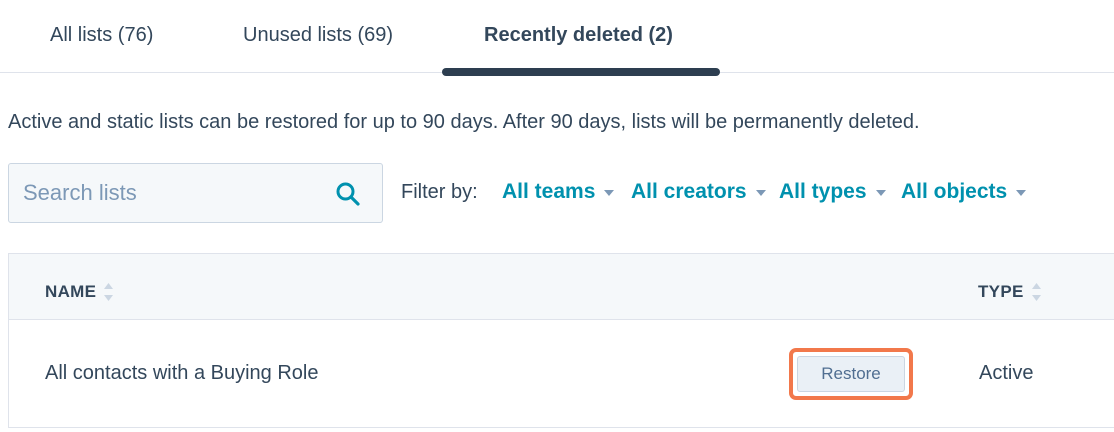 The image size is (1114, 432). What do you see at coordinates (1006, 373) in the screenshot?
I see `list-type: Active` at bounding box center [1006, 373].